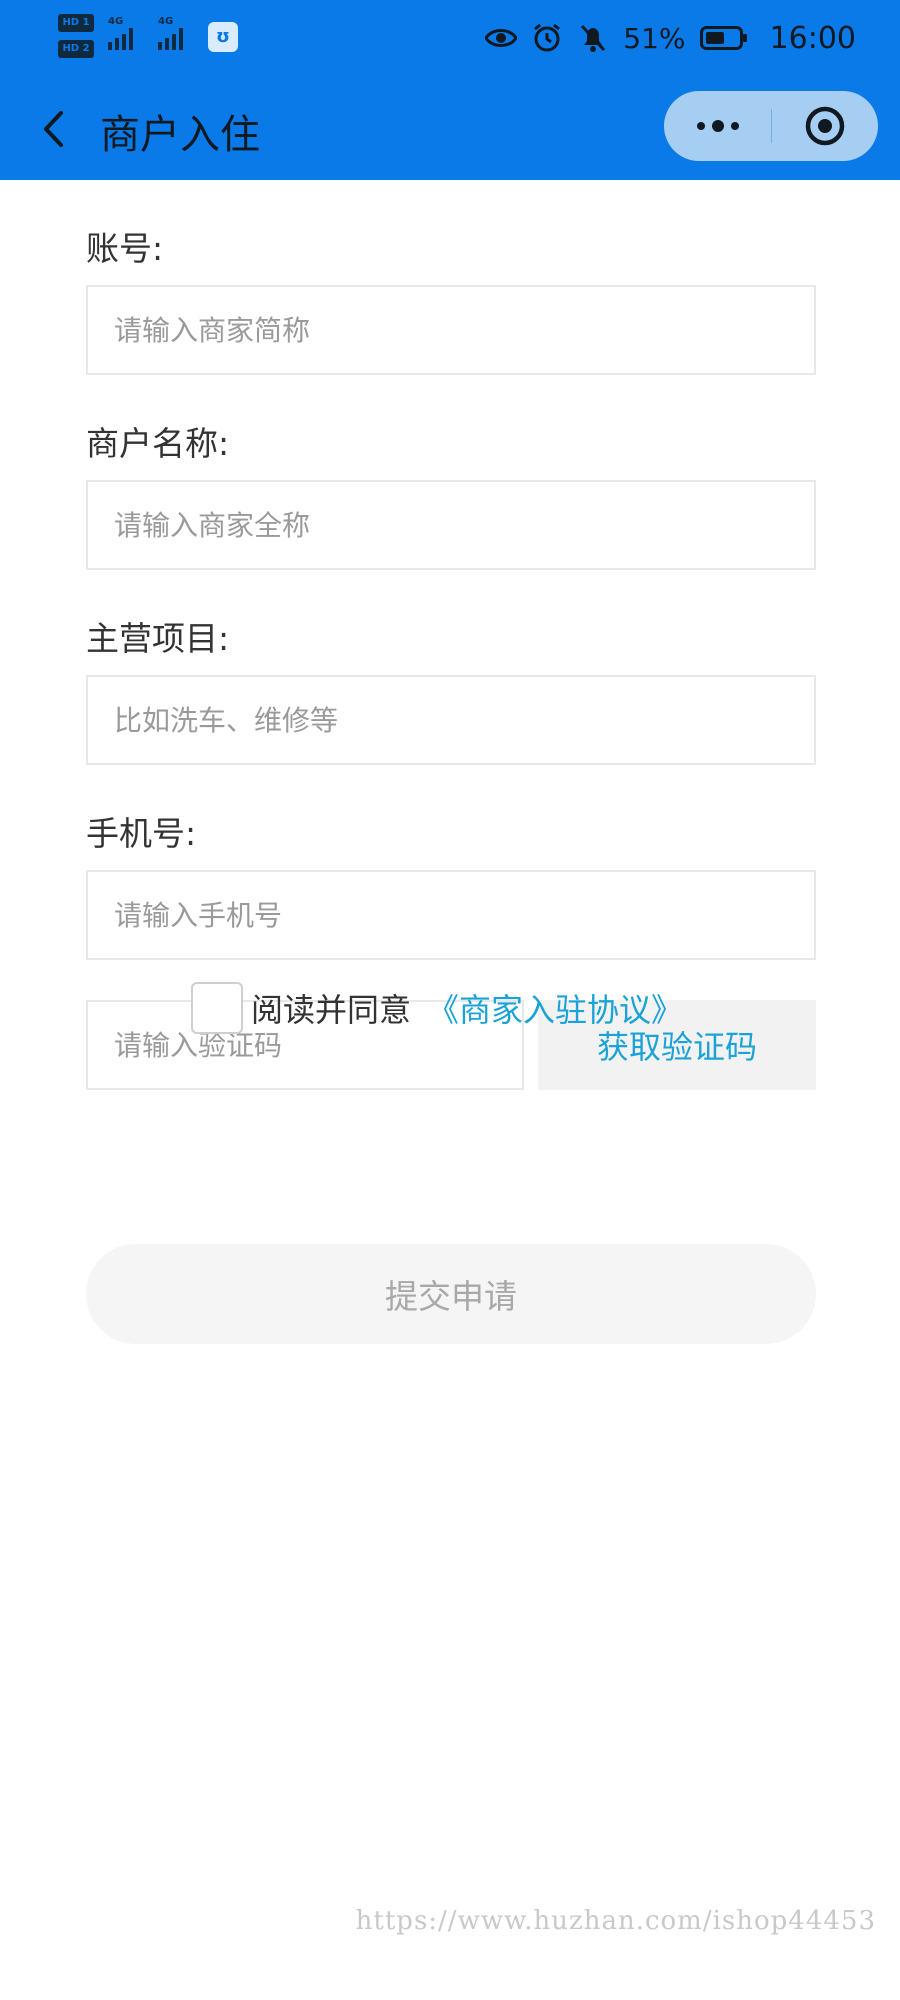 Image resolution: width=900 pixels, height=2000 pixels. Describe the element at coordinates (180, 135) in the screenshot. I see `page-title: 商户入住` at that location.